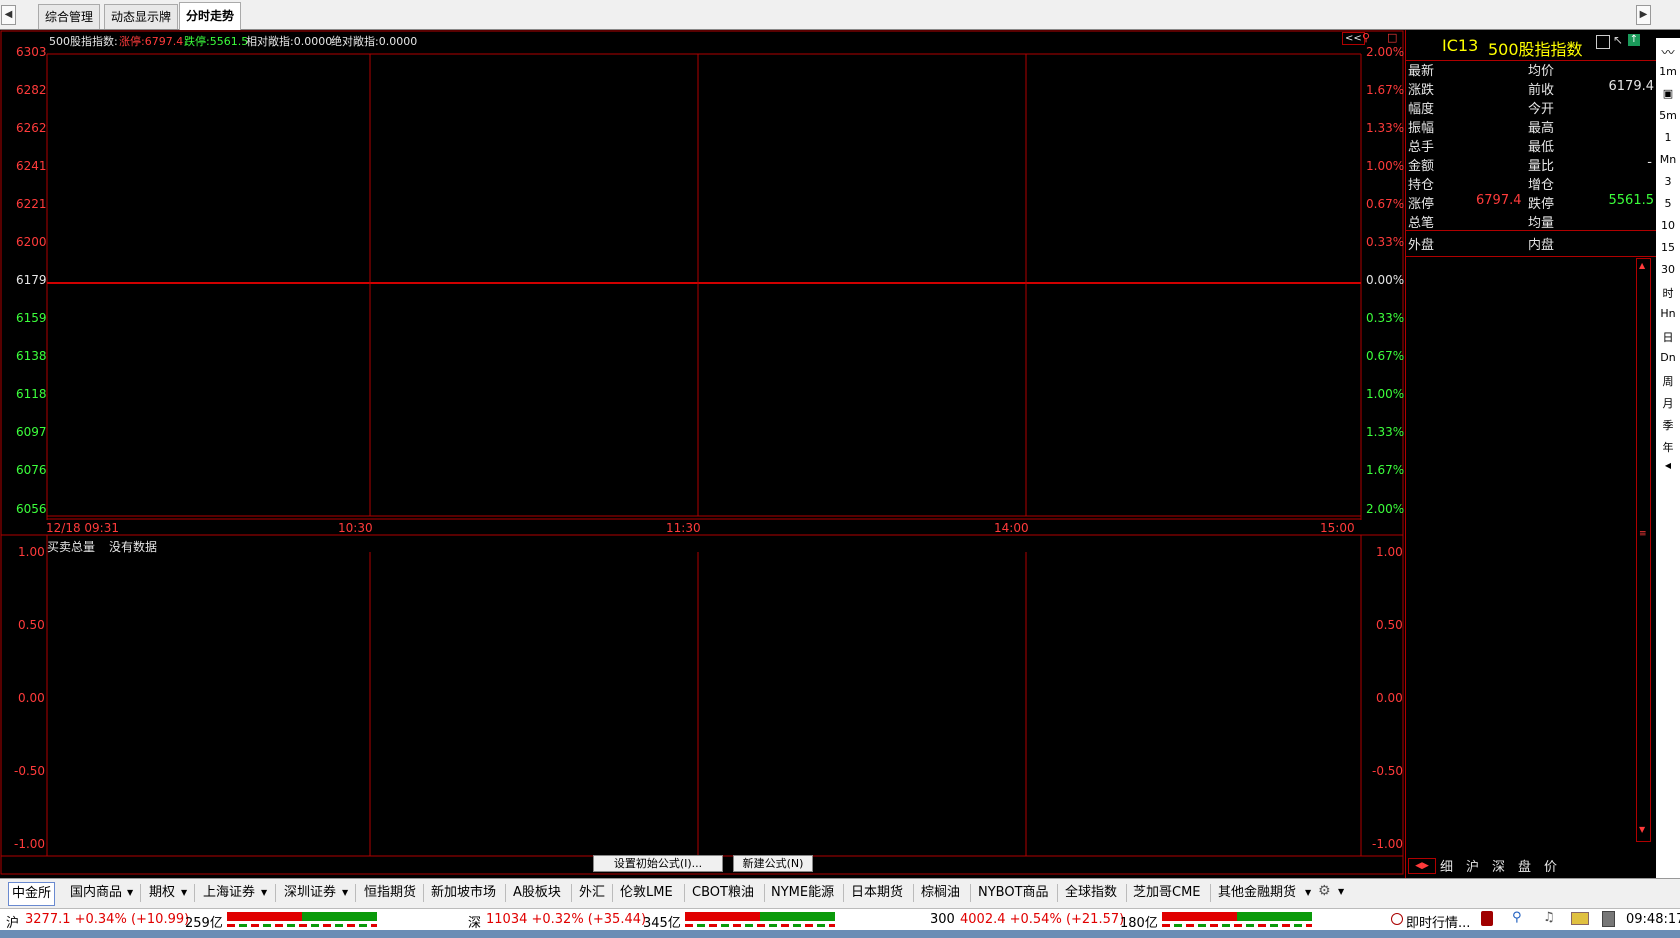  Describe the element at coordinates (566, 919) in the screenshot. I see `sz-index-value: 11034 +0.32% (+35.44)` at that location.